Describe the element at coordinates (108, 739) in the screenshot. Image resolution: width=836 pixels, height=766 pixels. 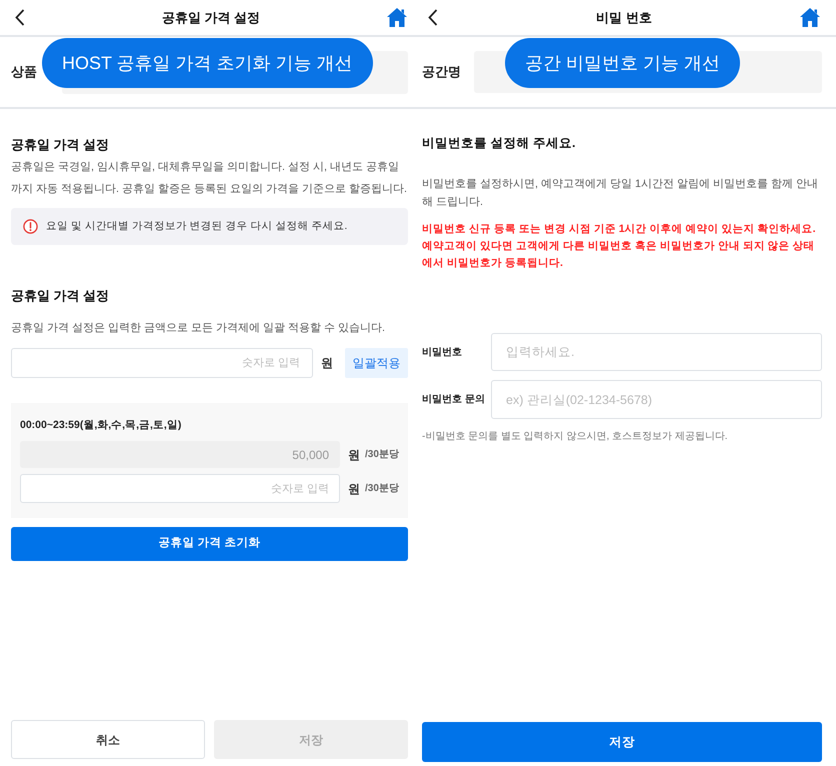
I see `cancel-button: 취소` at that location.